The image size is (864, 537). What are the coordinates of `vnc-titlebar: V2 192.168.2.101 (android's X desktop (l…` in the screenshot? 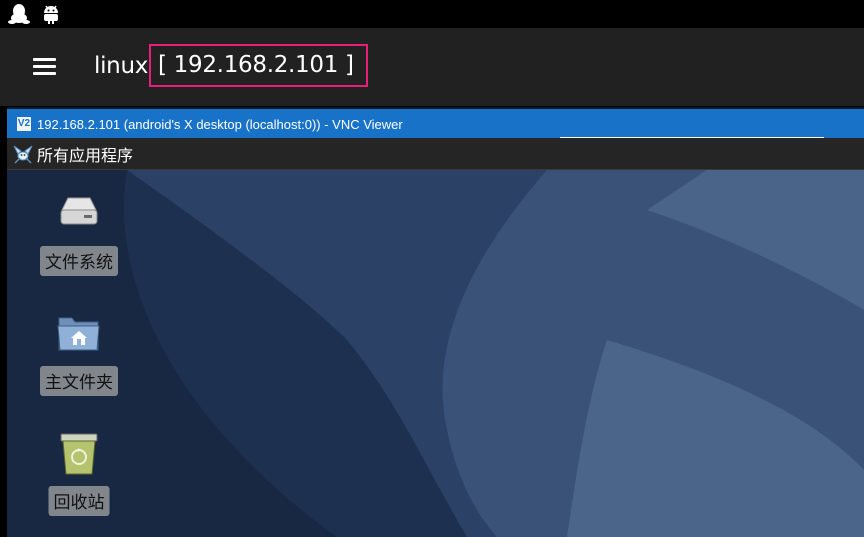 It's located at (435, 123).